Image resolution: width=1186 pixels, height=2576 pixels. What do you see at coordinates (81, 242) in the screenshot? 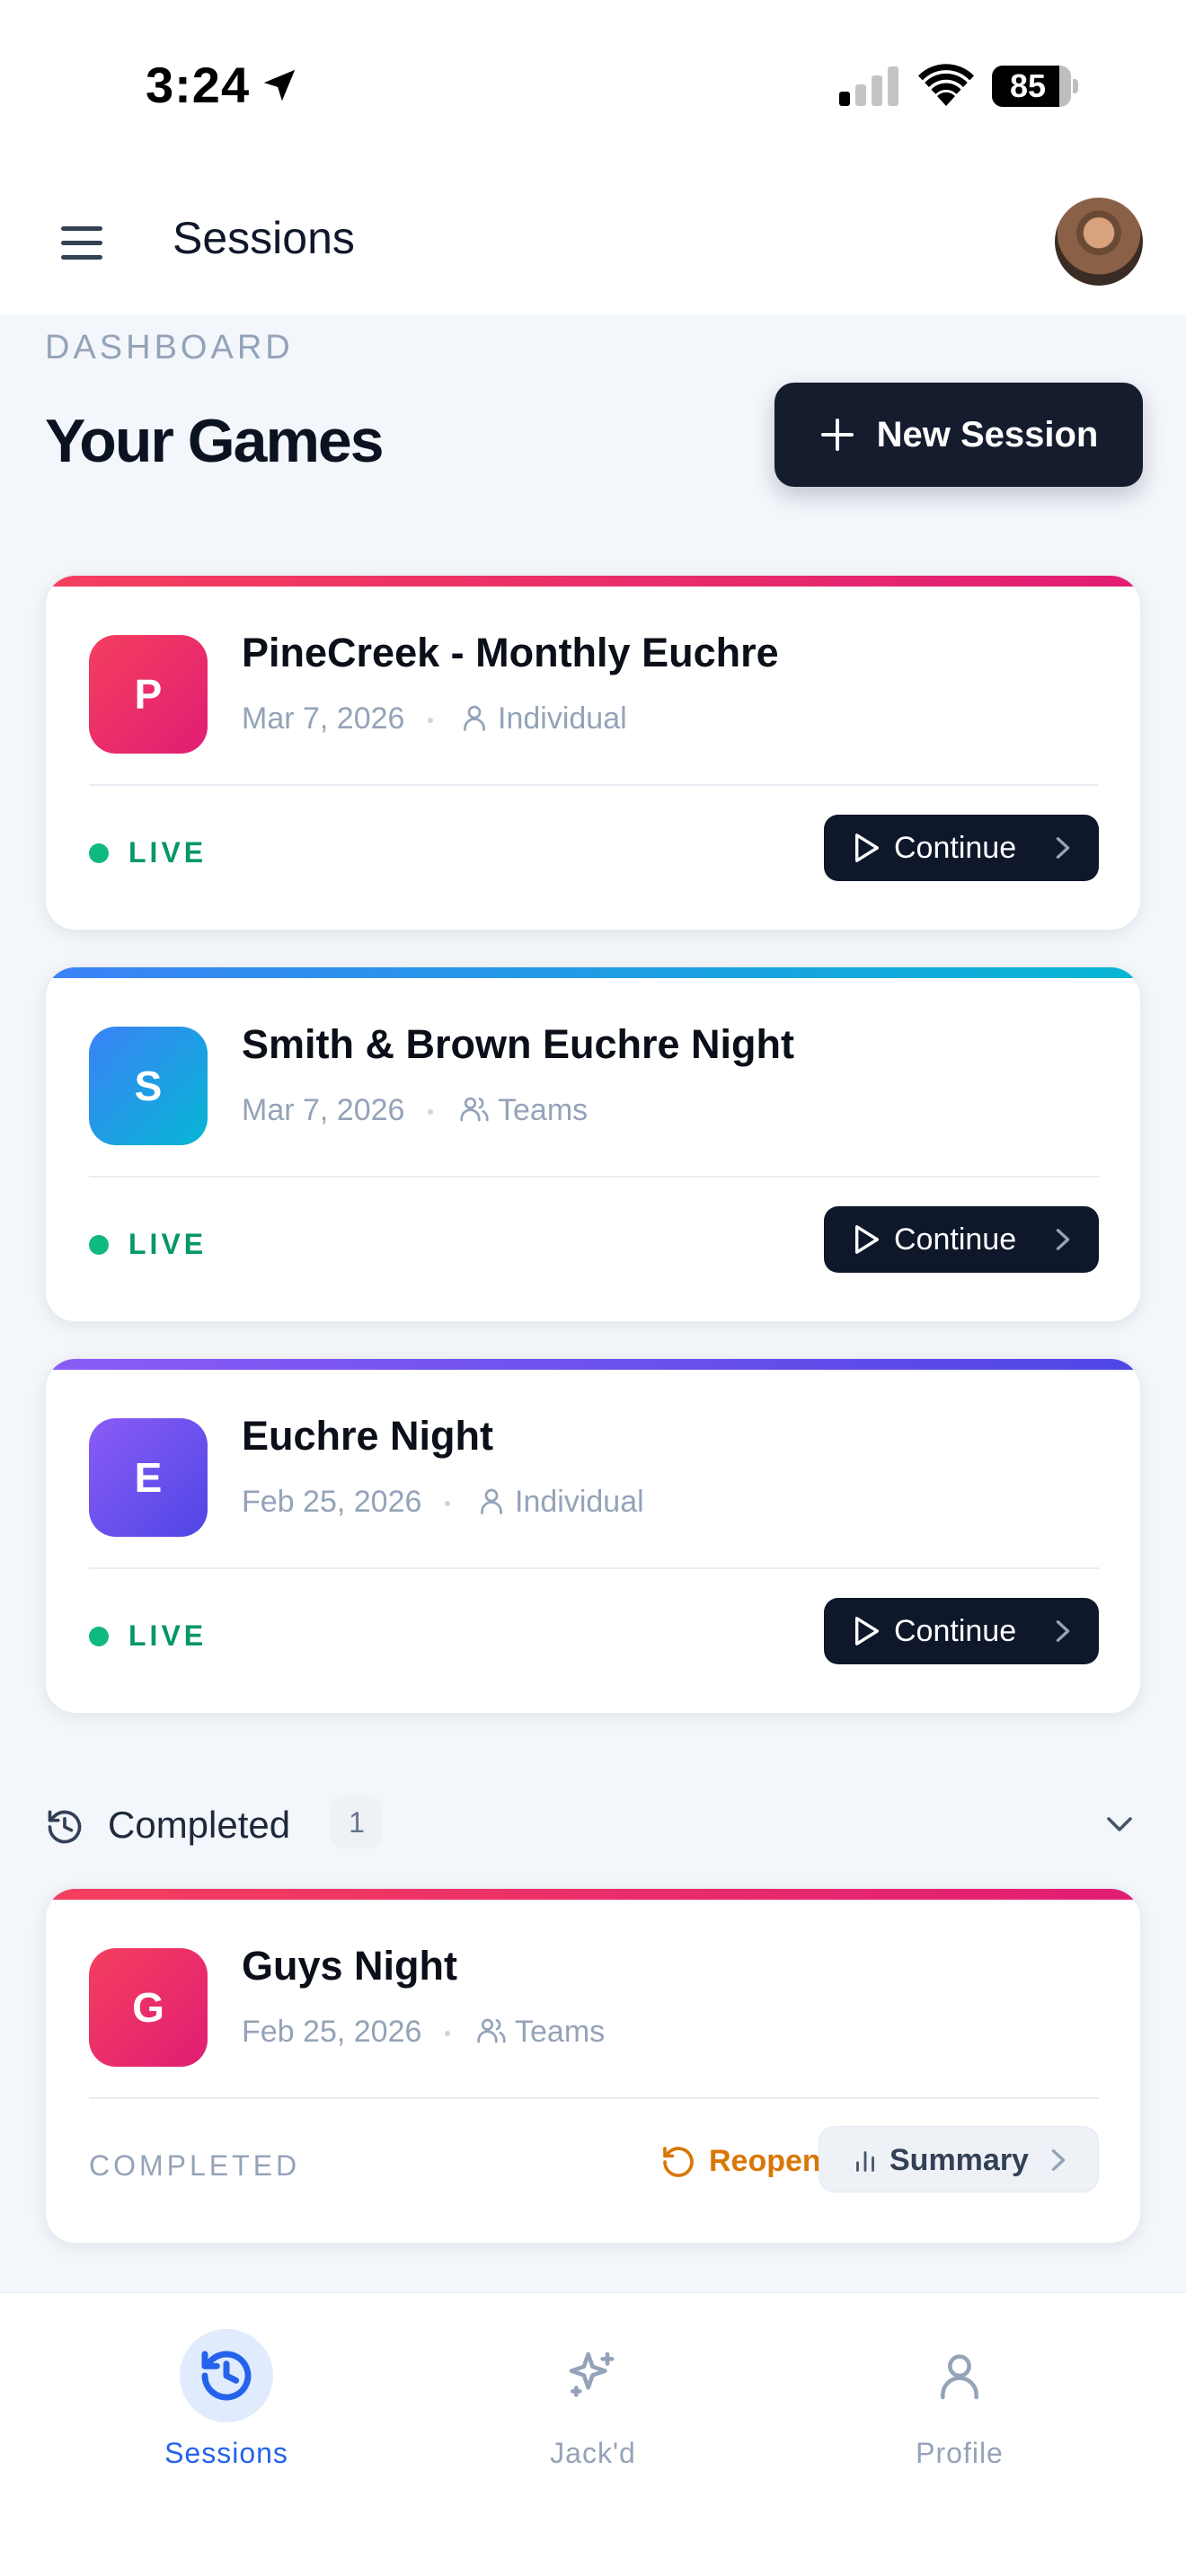
I see `menu-button` at bounding box center [81, 242].